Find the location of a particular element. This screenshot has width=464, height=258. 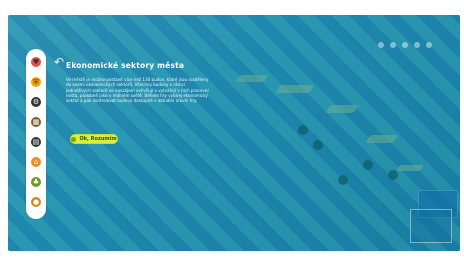

coin-icon: ● is located at coordinates (36, 202).